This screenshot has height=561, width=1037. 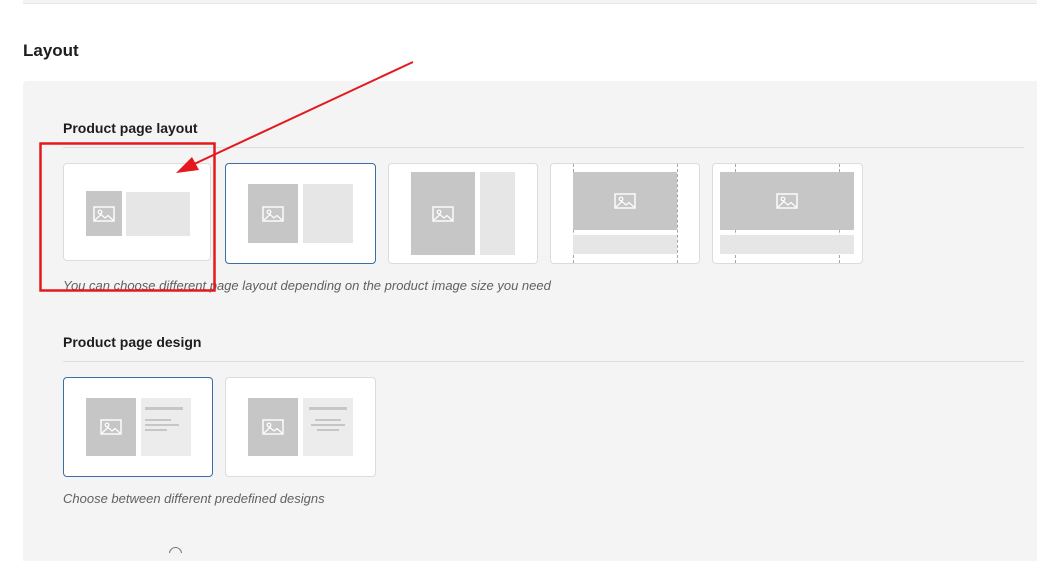 I want to click on layout-option-medium-image, so click(x=300, y=213).